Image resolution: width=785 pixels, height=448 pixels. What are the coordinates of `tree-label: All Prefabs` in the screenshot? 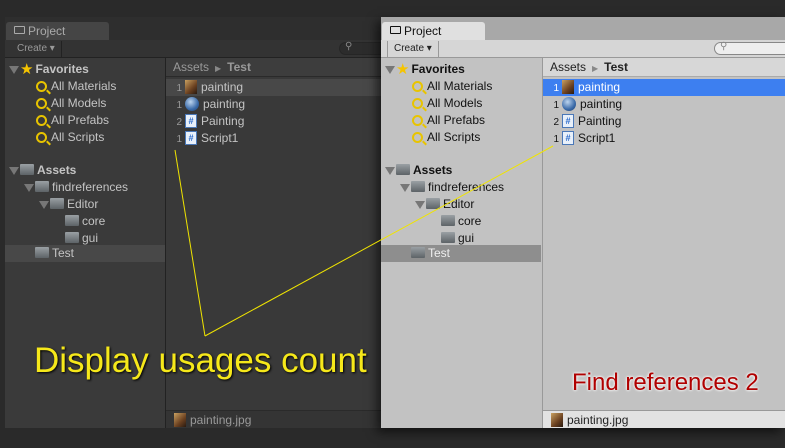 It's located at (80, 120).